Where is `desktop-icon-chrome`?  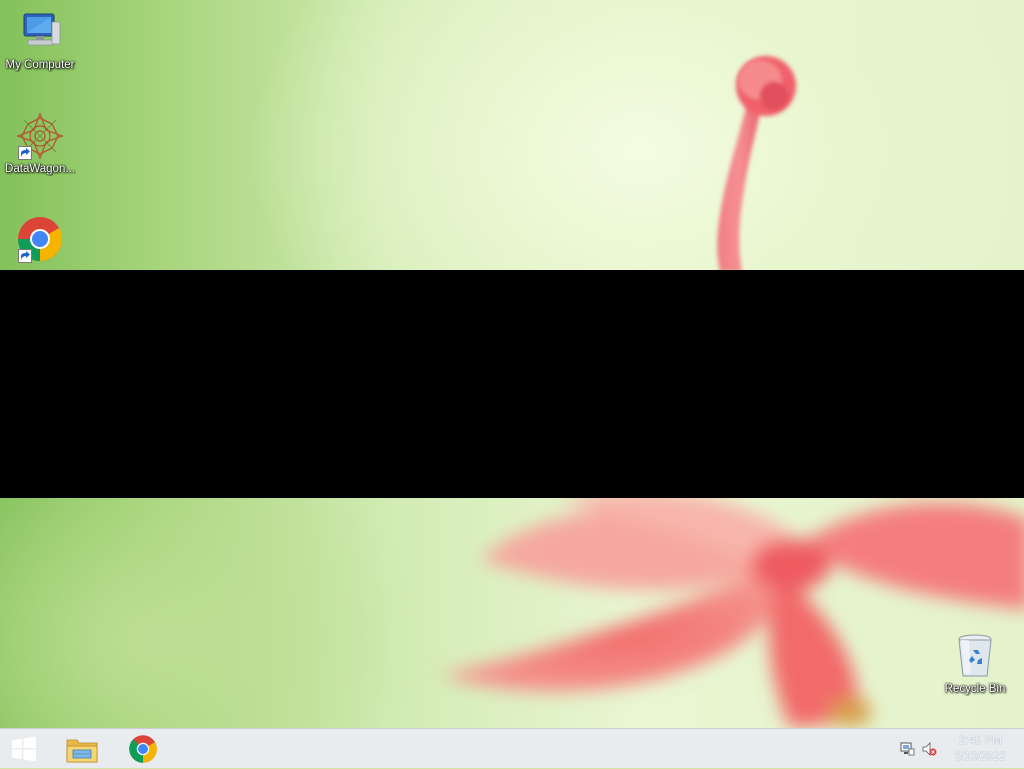 desktop-icon-chrome is located at coordinates (40, 240).